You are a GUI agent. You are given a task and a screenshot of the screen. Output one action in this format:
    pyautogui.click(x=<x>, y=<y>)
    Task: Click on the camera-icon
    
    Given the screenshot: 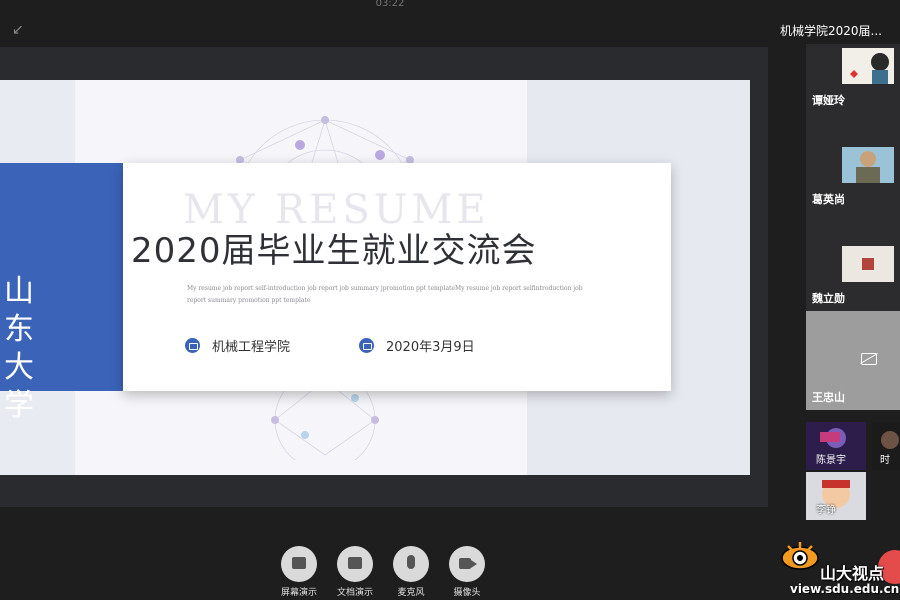 What is the action you would take?
    pyautogui.click(x=468, y=563)
    